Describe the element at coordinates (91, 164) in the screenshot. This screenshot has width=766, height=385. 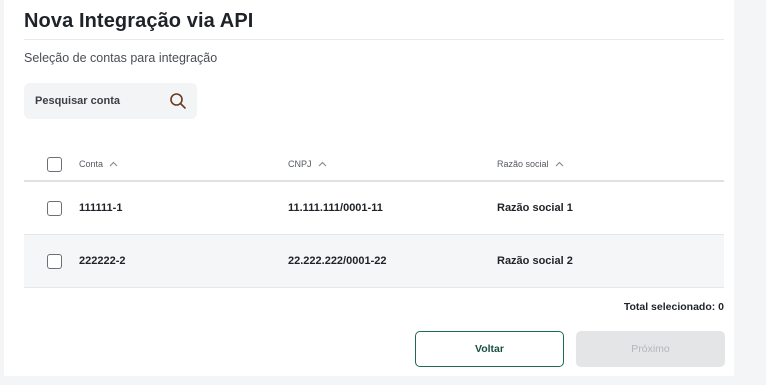
I see `column-header-label: Conta` at that location.